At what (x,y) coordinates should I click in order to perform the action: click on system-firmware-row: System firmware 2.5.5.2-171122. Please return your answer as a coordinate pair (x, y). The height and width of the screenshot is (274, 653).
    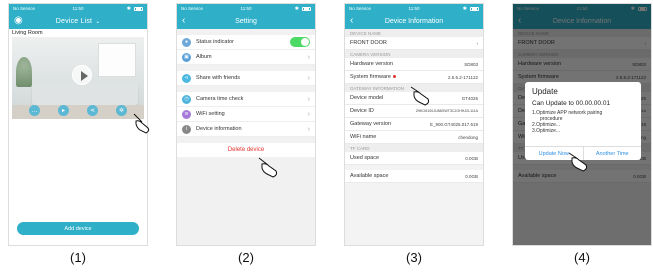
    Looking at the image, I should click on (414, 77).